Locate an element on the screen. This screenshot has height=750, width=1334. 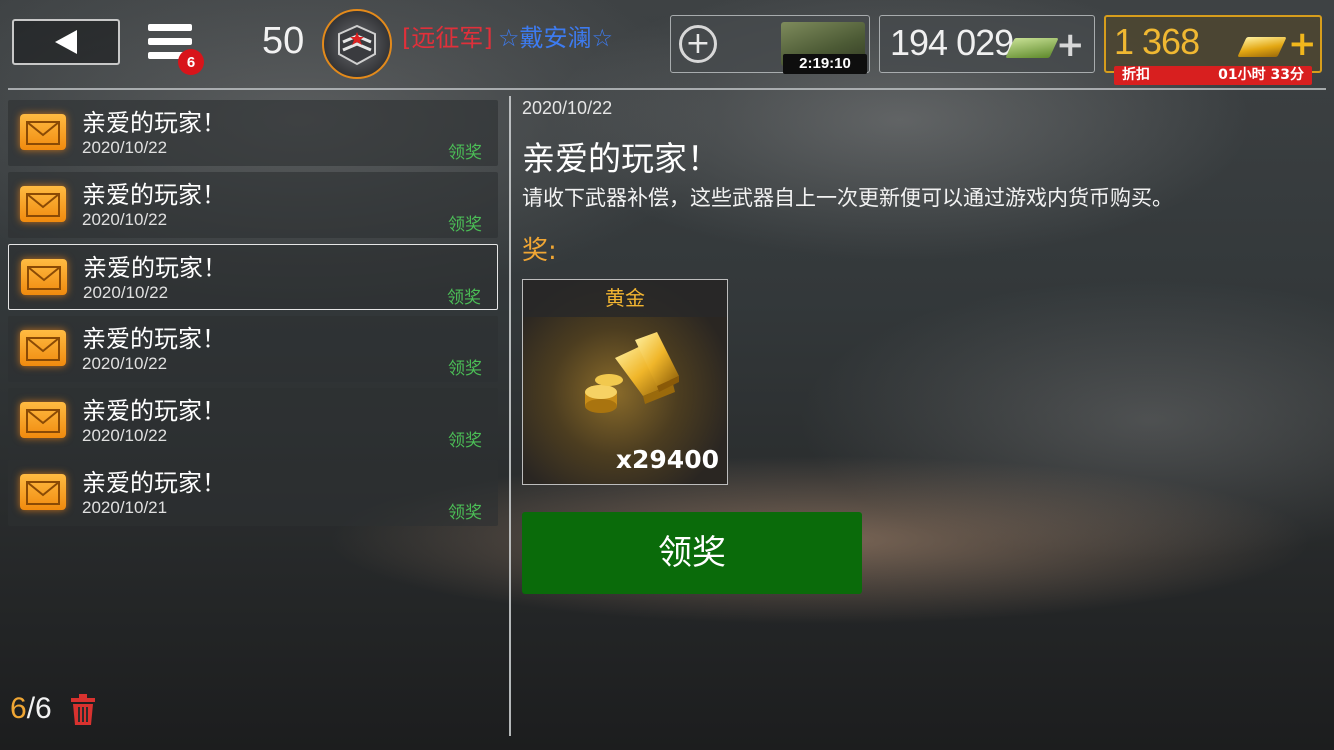
cash-icon is located at coordinates (1032, 48).